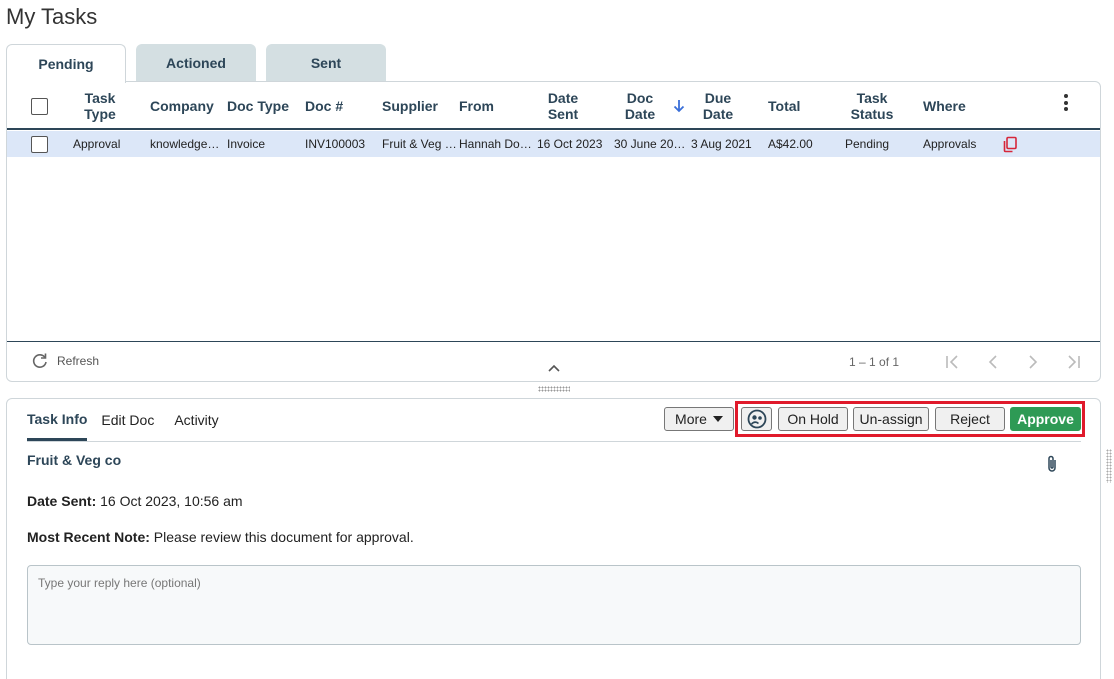 This screenshot has height=679, width=1114. I want to click on select-all-checkbox, so click(39, 106).